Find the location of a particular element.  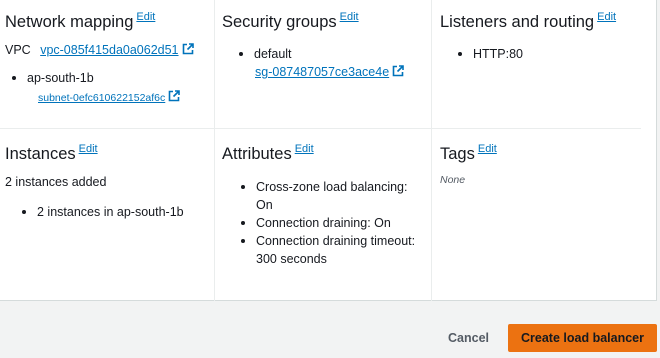

attribute-draining-timeout-value: 300 seconds is located at coordinates (291, 259).